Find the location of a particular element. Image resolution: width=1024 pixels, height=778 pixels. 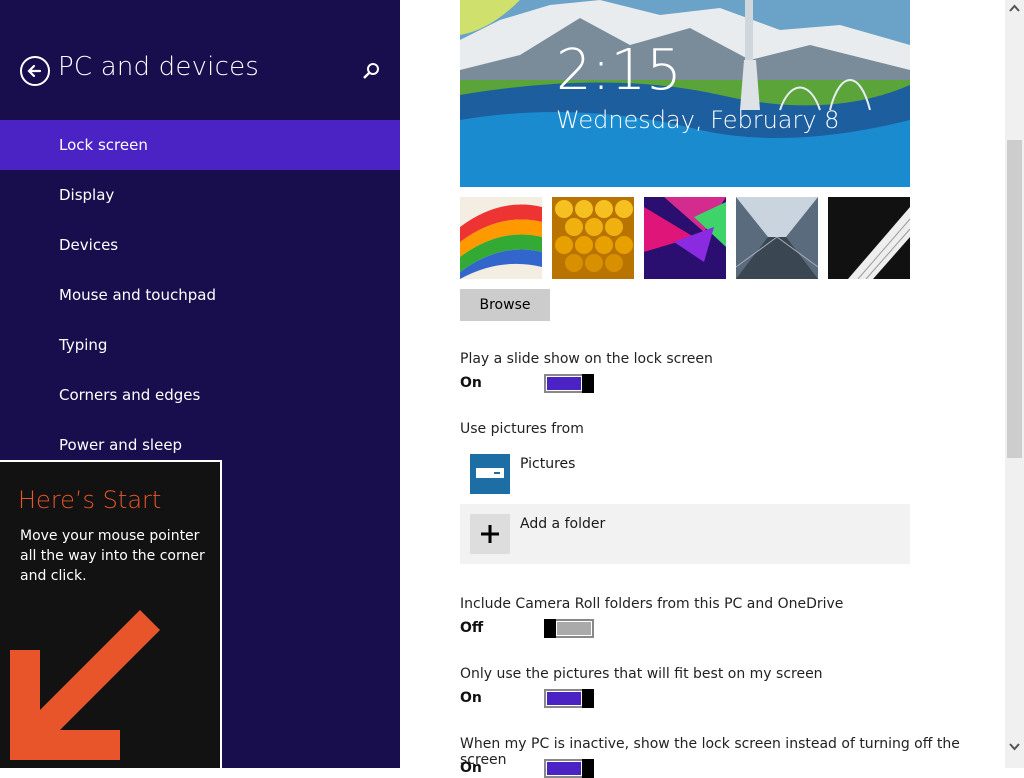

corner-arrow-icon is located at coordinates (85, 685).